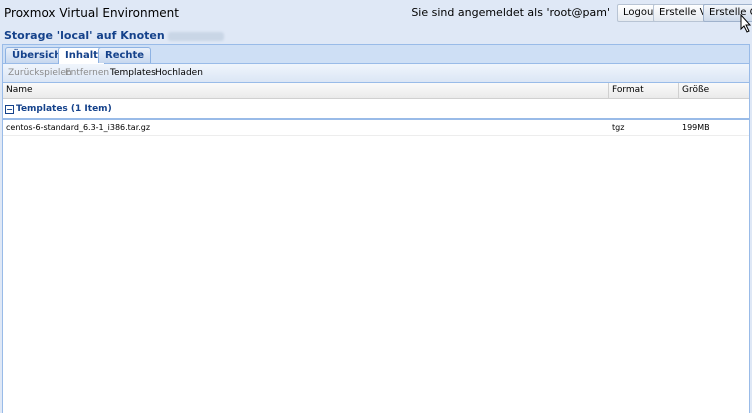  What do you see at coordinates (306, 90) in the screenshot?
I see `column-header-name: Name` at bounding box center [306, 90].